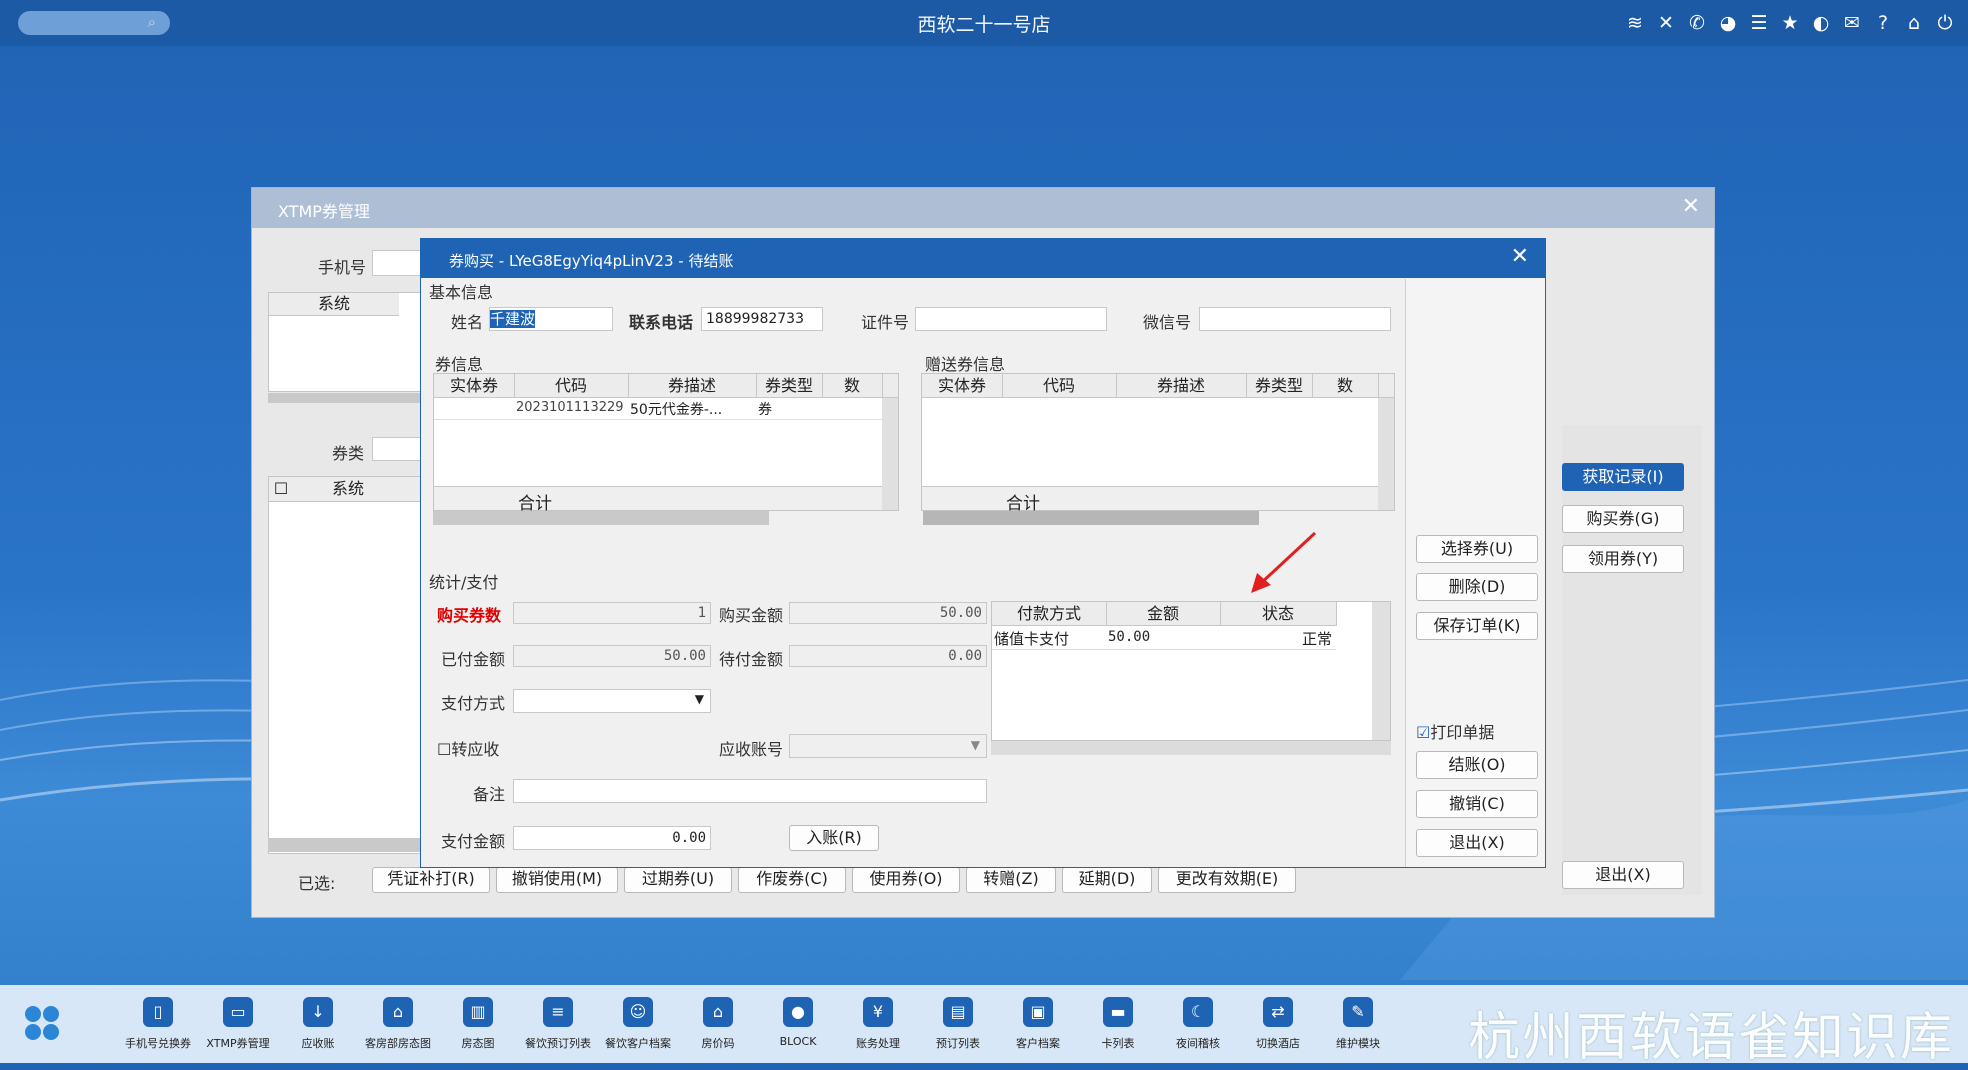 Image resolution: width=1968 pixels, height=1070 pixels. I want to click on tools-icon: ✕, so click(1666, 23).